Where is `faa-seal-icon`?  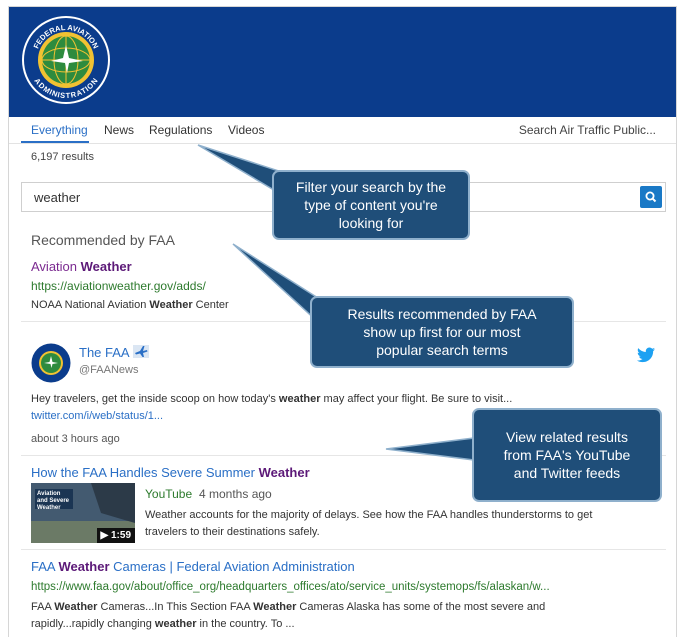 faa-seal-icon is located at coordinates (51, 363).